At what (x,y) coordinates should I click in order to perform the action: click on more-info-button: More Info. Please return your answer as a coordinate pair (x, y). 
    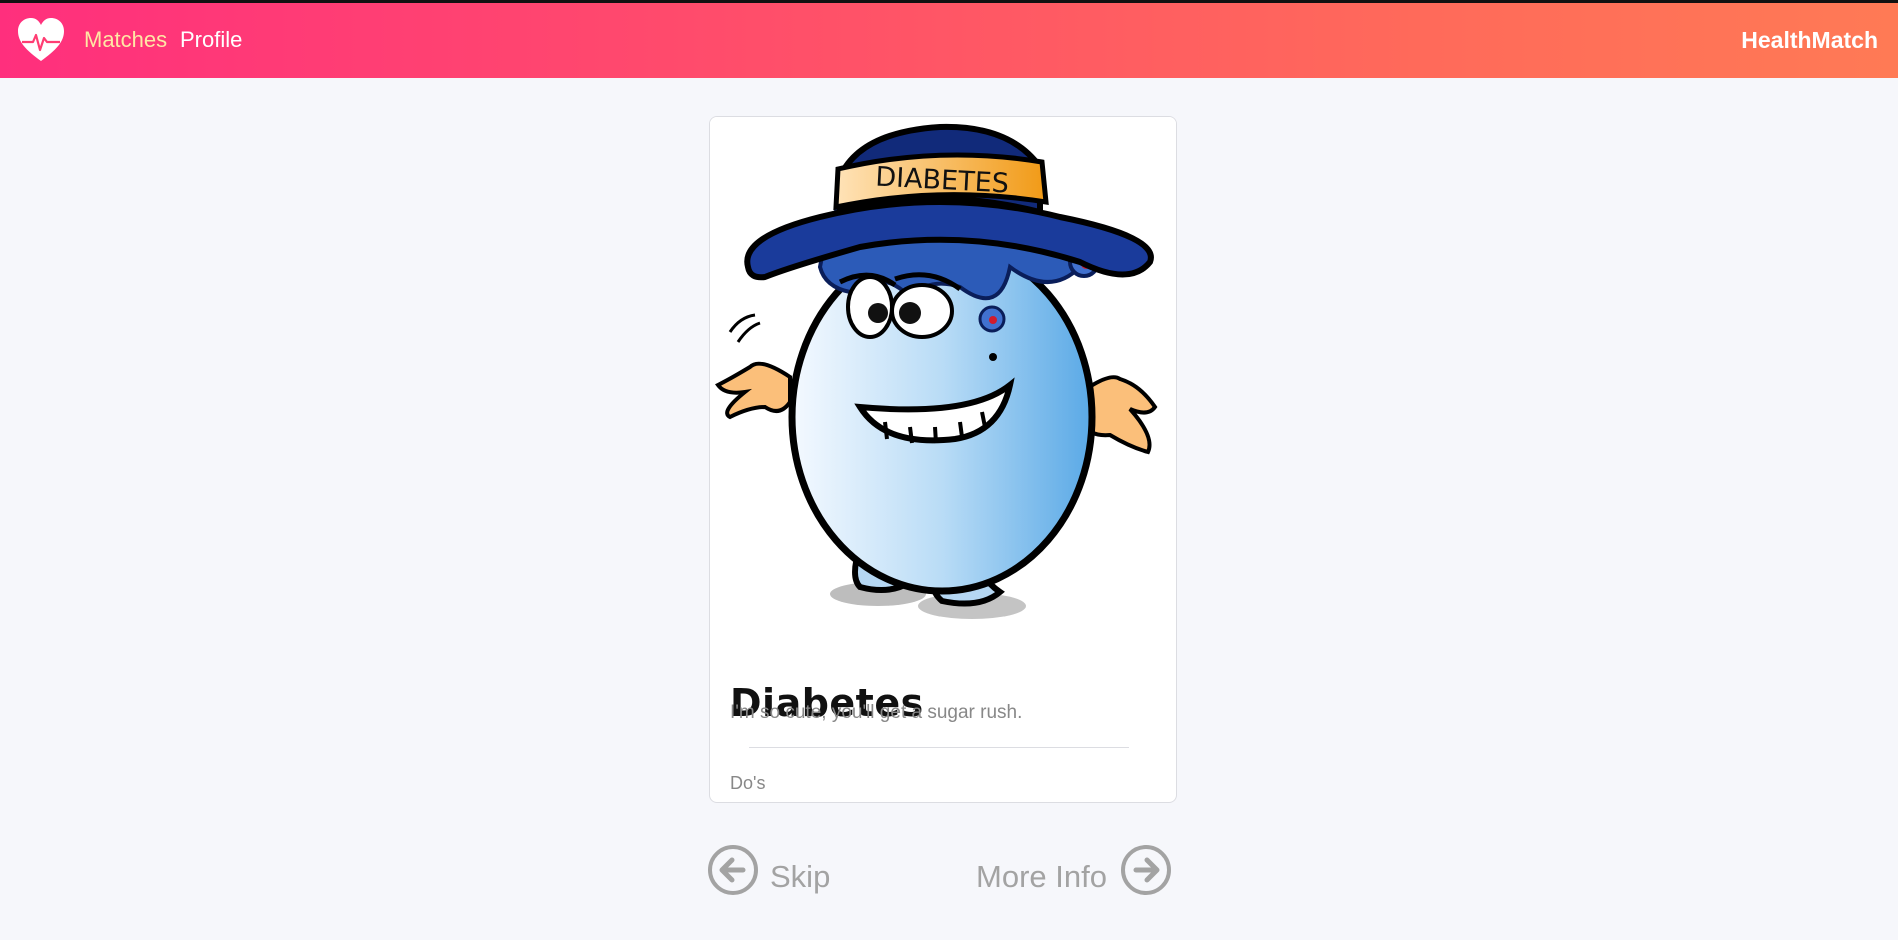
    Looking at the image, I should click on (1073, 870).